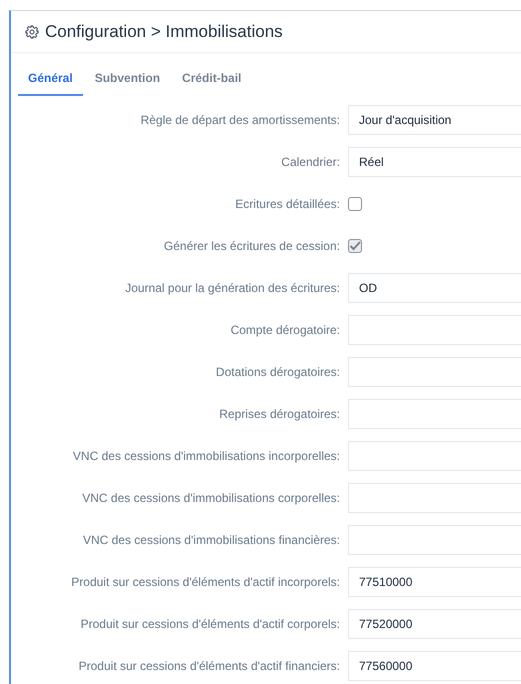 This screenshot has height=684, width=521. What do you see at coordinates (206, 456) in the screenshot?
I see `field-label: VNC des cessions d'immobilisations incorporelles:` at bounding box center [206, 456].